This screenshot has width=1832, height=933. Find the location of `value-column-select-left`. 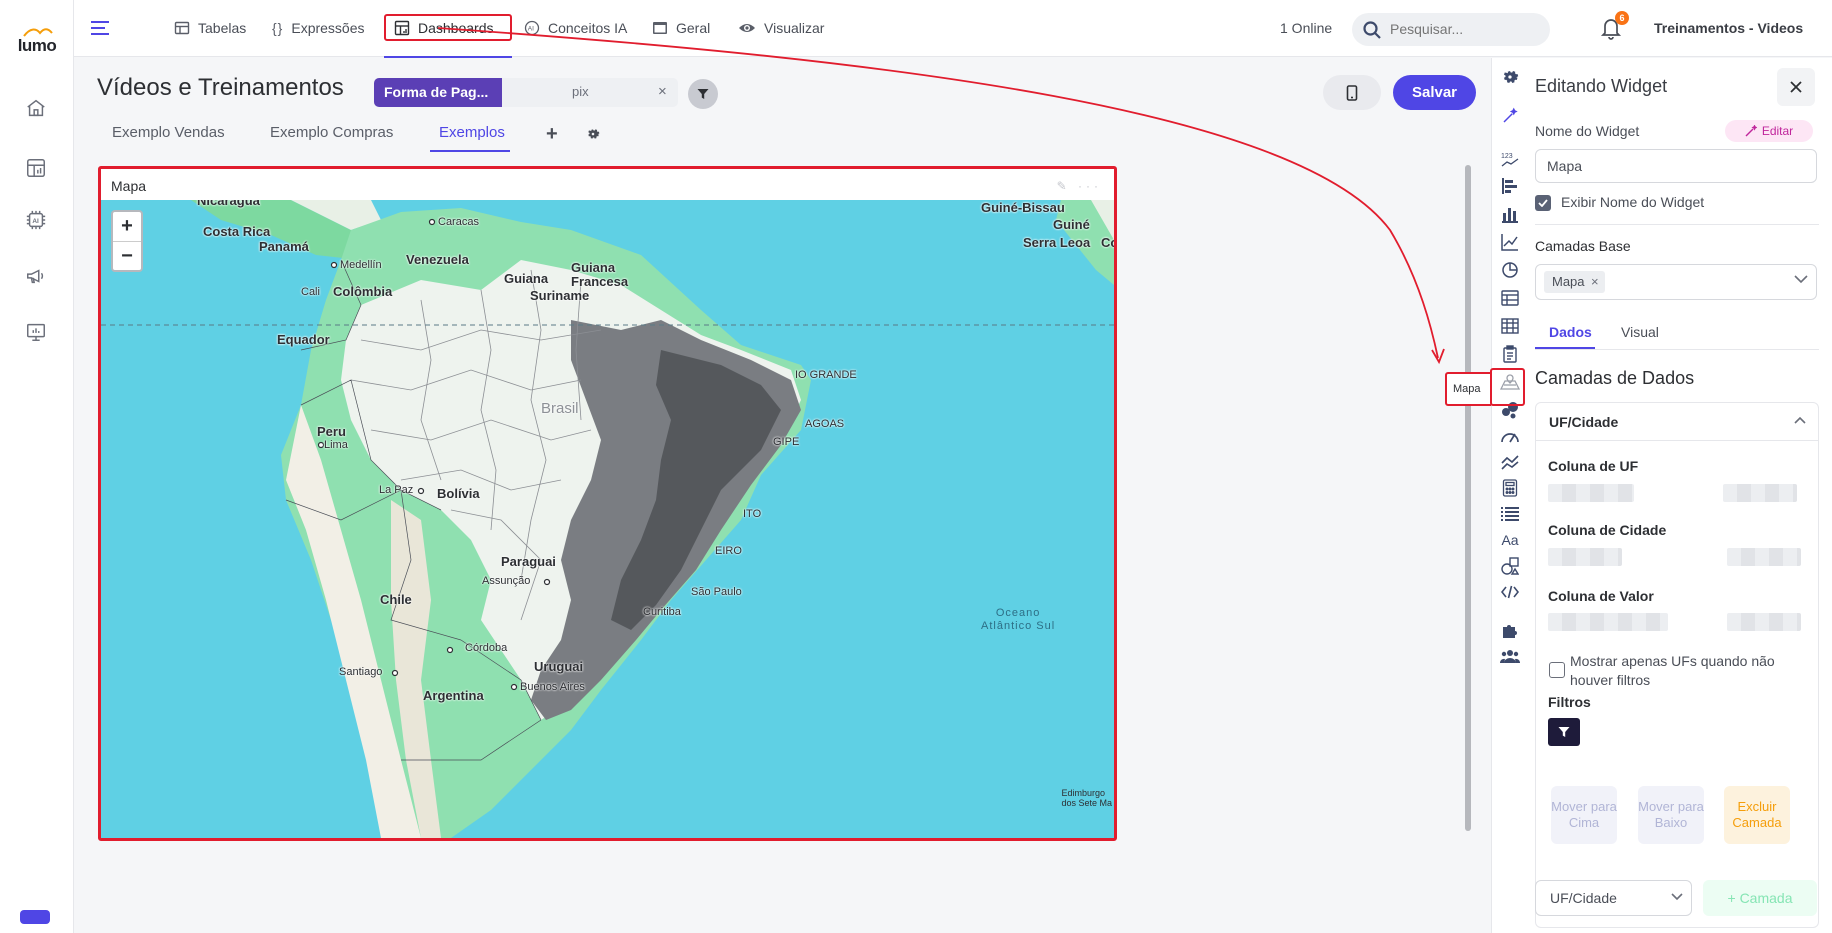

value-column-select-left is located at coordinates (1608, 622).